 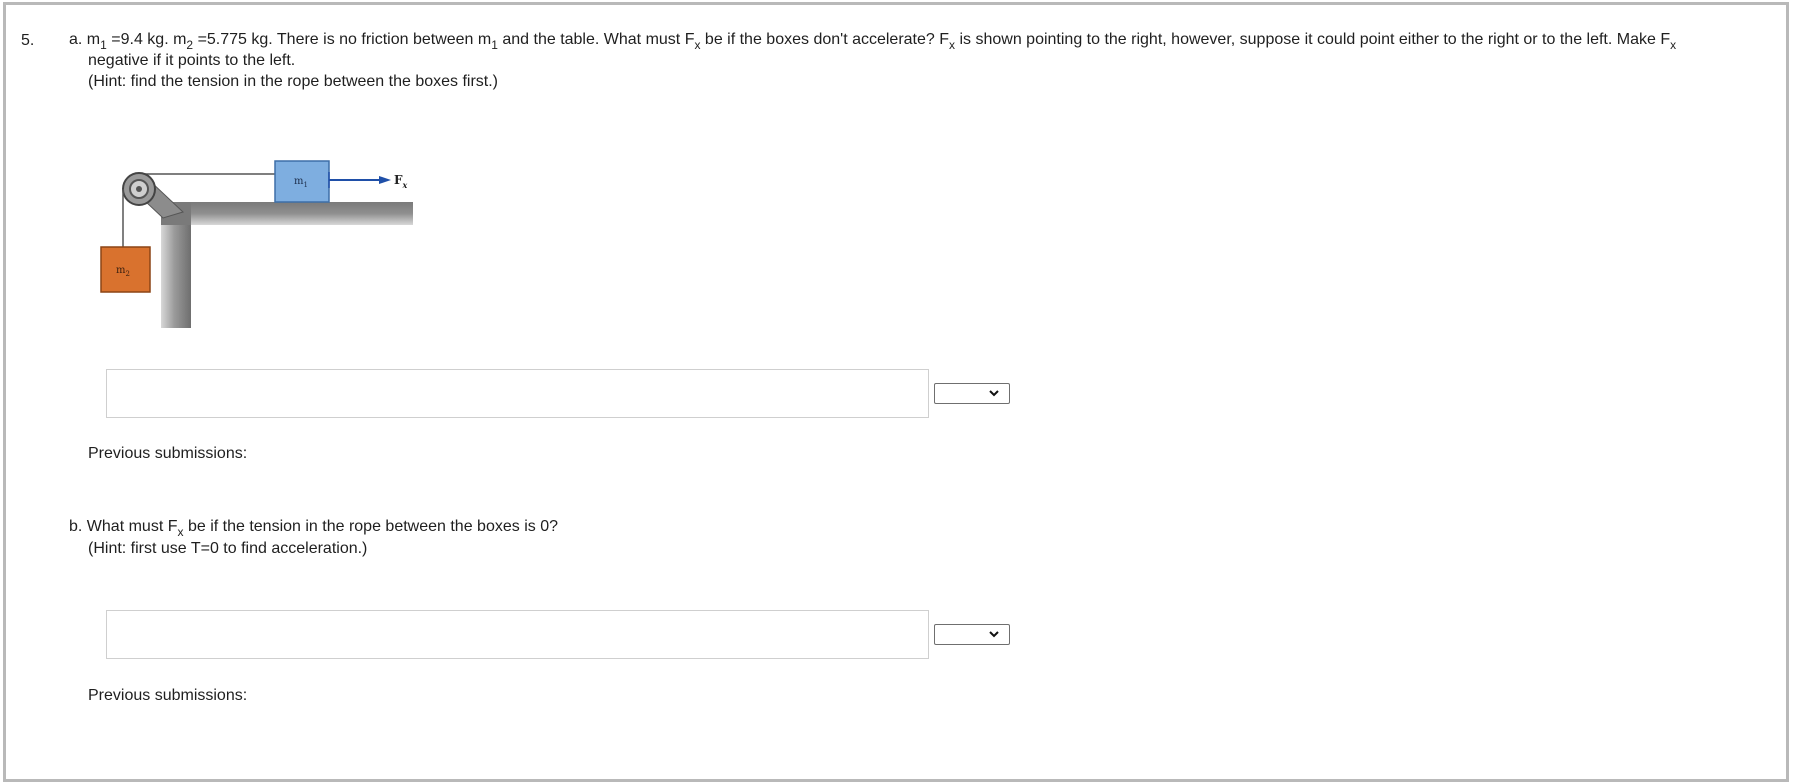 I want to click on part-b-fx-subscript: x, so click(x=180, y=532).